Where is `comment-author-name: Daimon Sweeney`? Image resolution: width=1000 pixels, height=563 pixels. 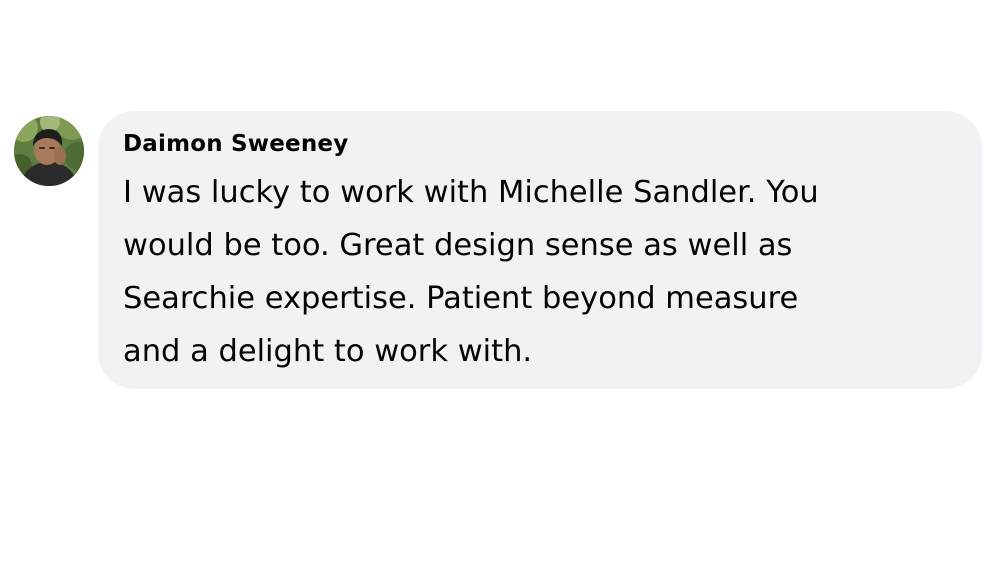 comment-author-name: Daimon Sweeney is located at coordinates (540, 144).